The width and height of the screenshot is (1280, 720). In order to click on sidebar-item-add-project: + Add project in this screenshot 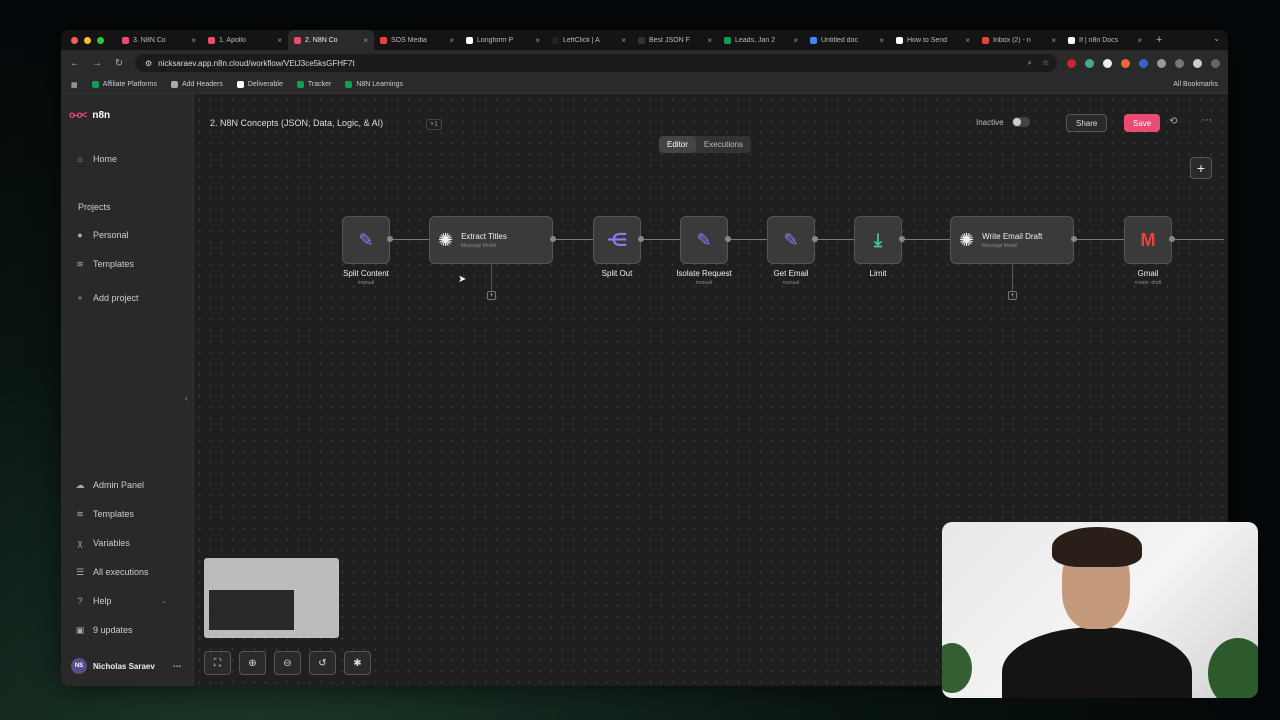, I will do `click(107, 298)`.